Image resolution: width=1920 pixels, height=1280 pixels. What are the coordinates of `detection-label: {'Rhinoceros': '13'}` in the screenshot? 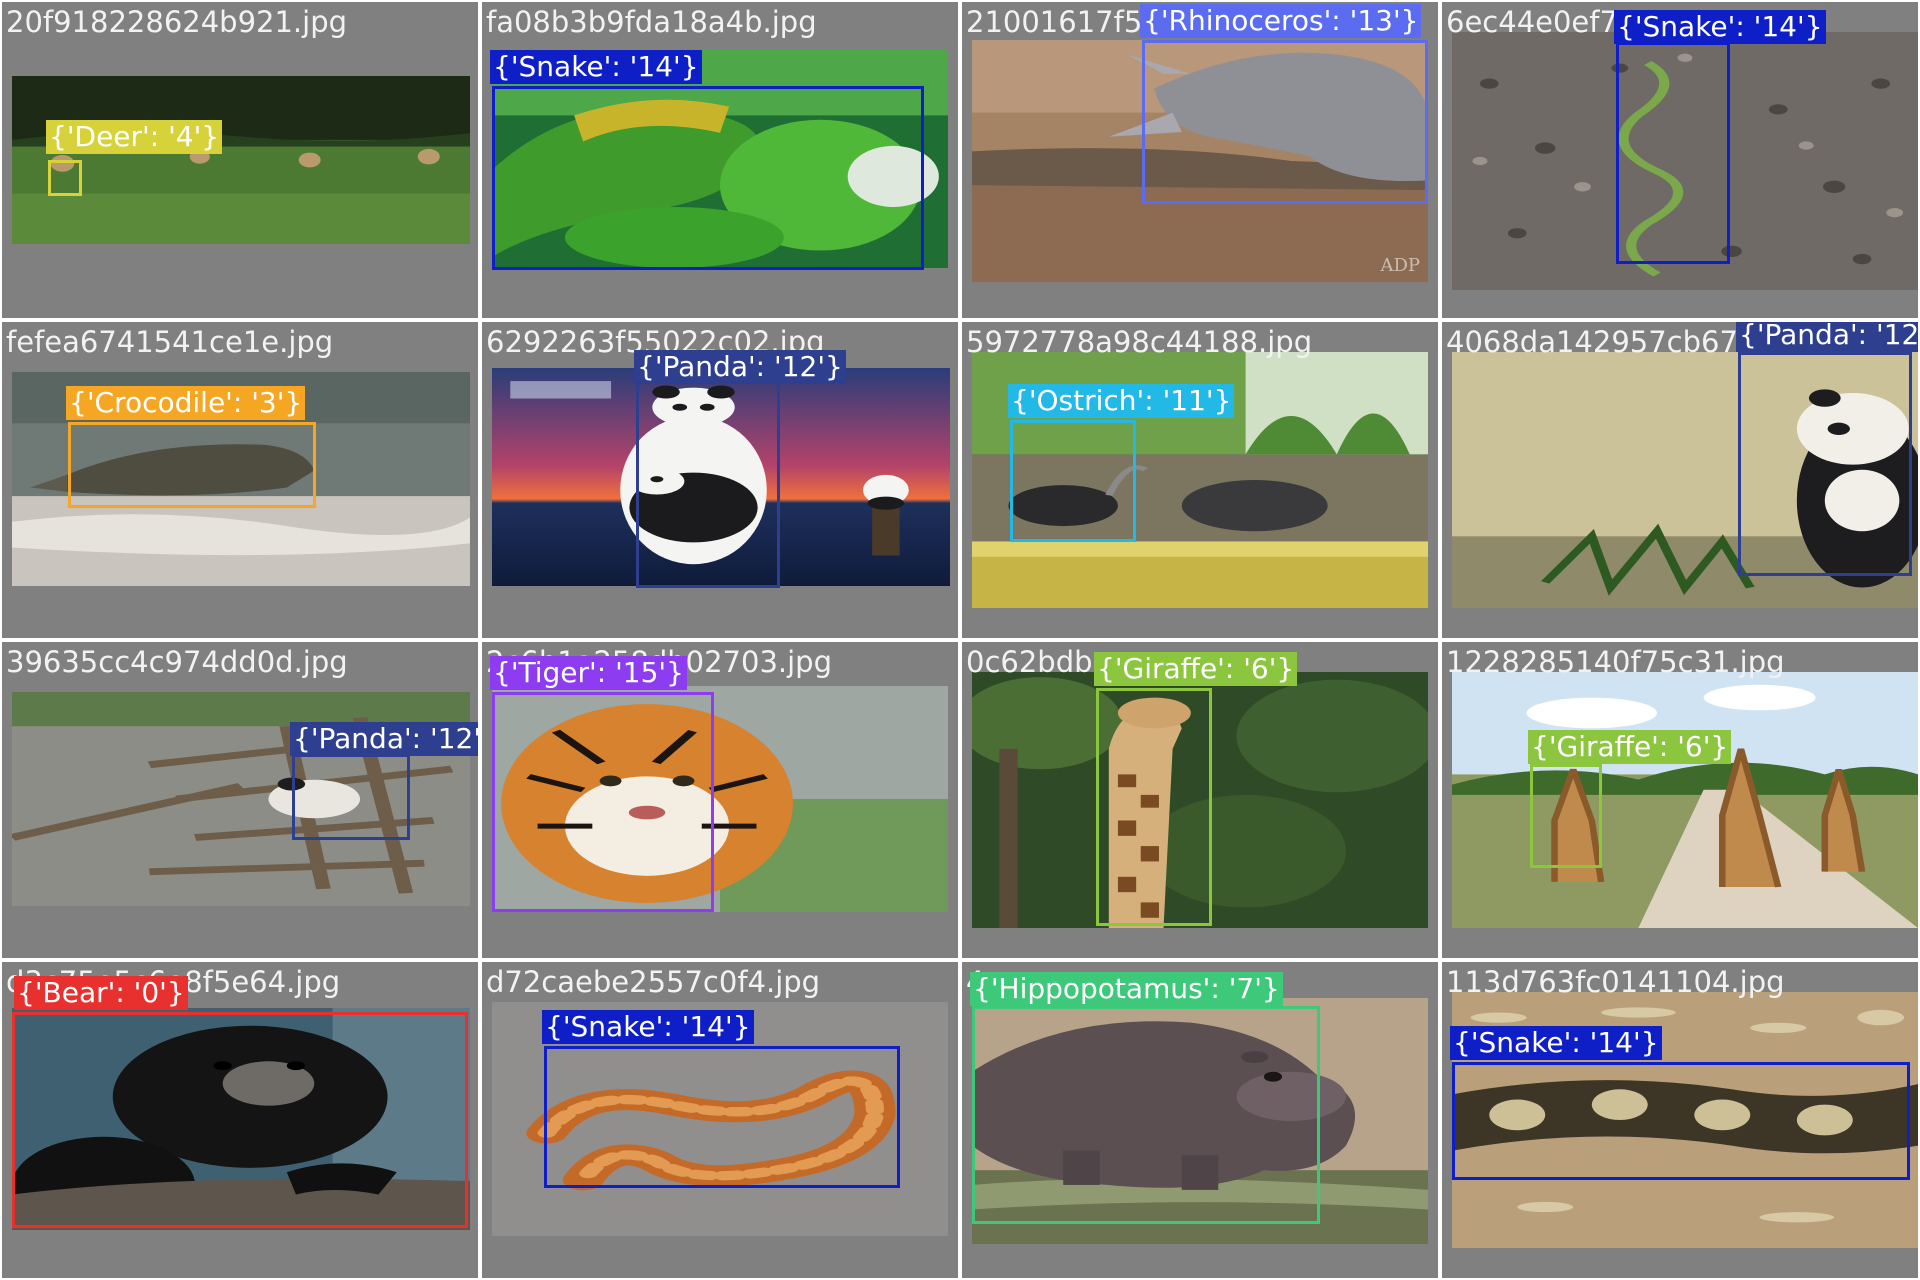 It's located at (1281, 21).